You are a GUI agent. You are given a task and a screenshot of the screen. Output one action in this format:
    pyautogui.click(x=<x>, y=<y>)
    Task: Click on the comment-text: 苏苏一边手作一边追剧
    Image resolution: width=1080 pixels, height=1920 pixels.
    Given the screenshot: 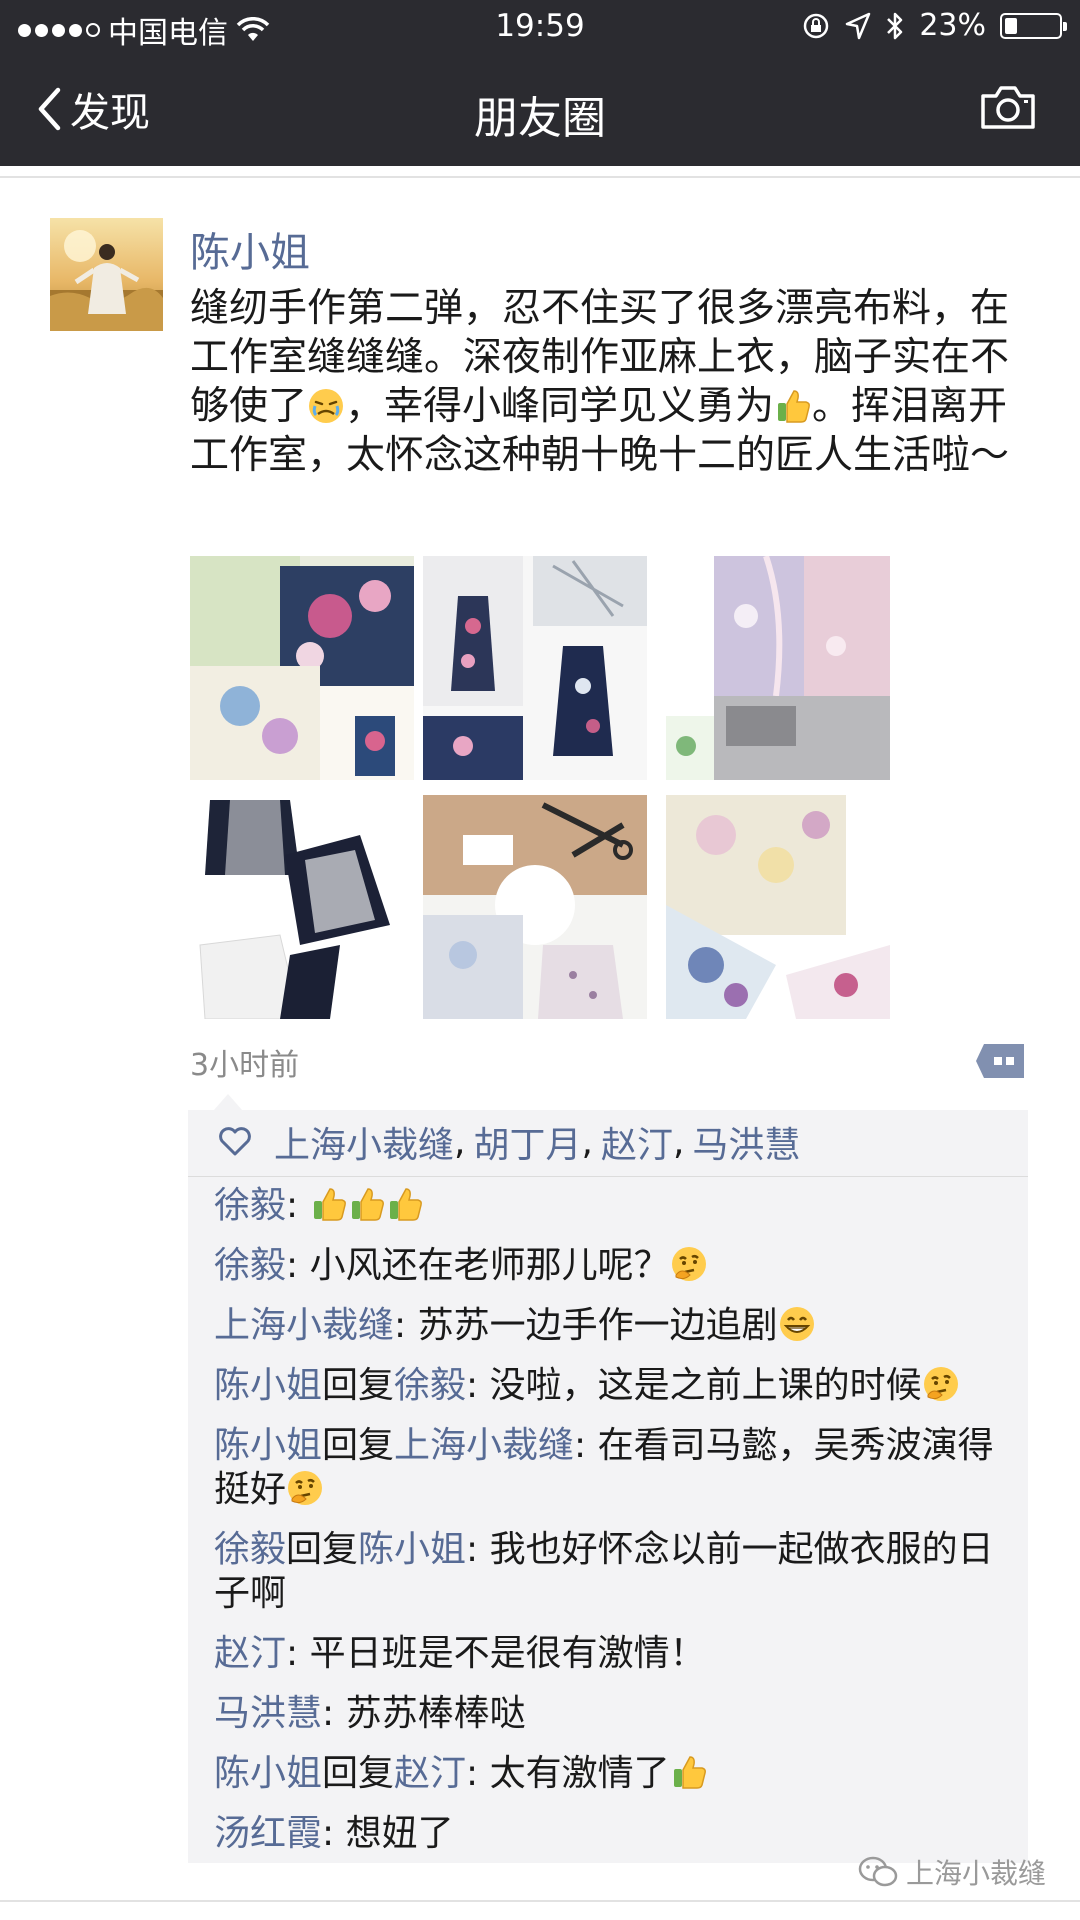 What is the action you would take?
    pyautogui.click(x=597, y=1325)
    